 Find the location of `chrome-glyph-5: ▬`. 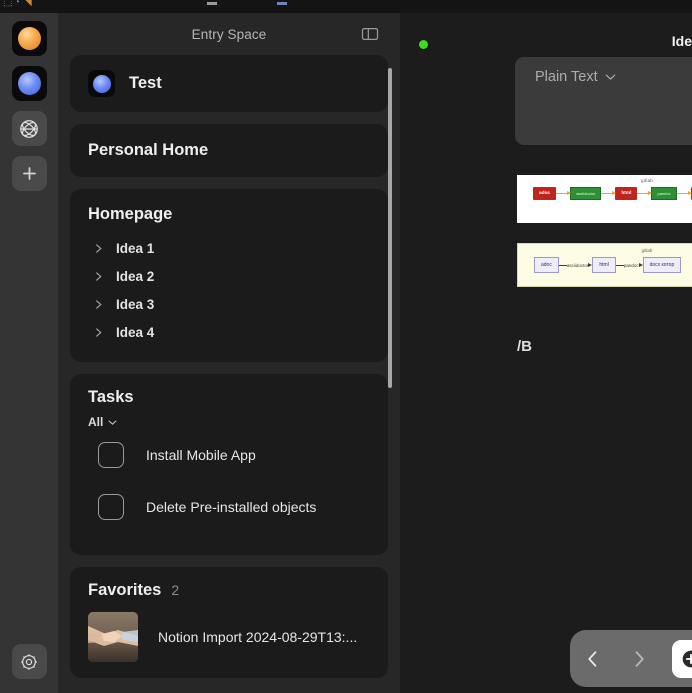

chrome-glyph-5: ▬ is located at coordinates (282, 4).